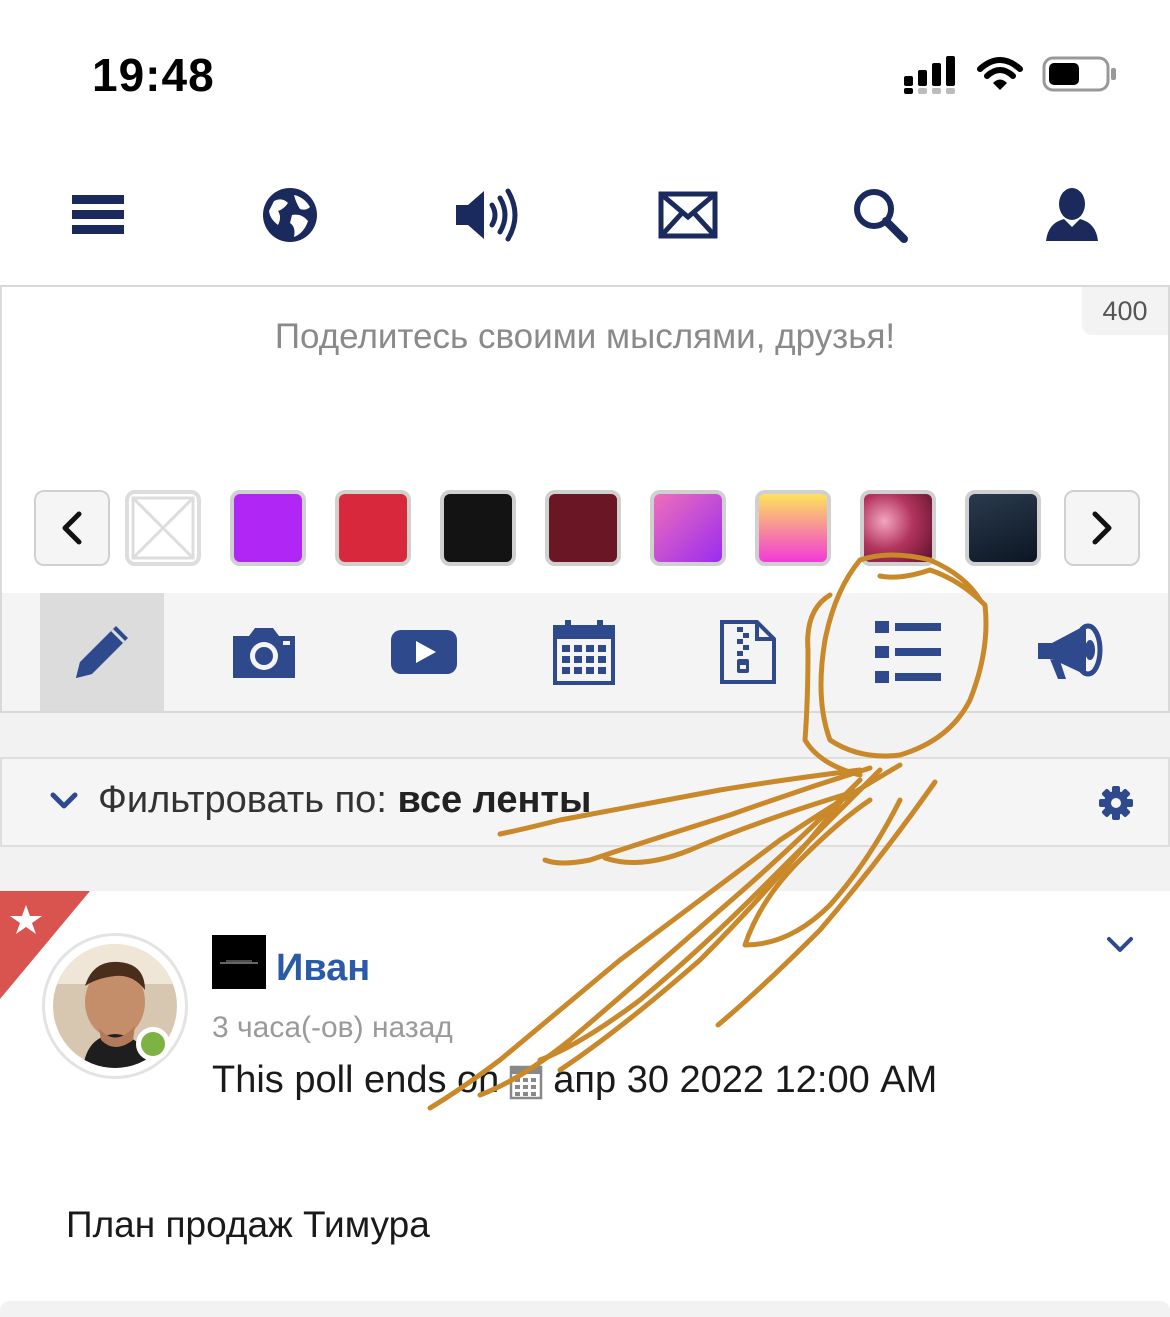  Describe the element at coordinates (323, 968) in the screenshot. I see `author-name: Иван` at that location.